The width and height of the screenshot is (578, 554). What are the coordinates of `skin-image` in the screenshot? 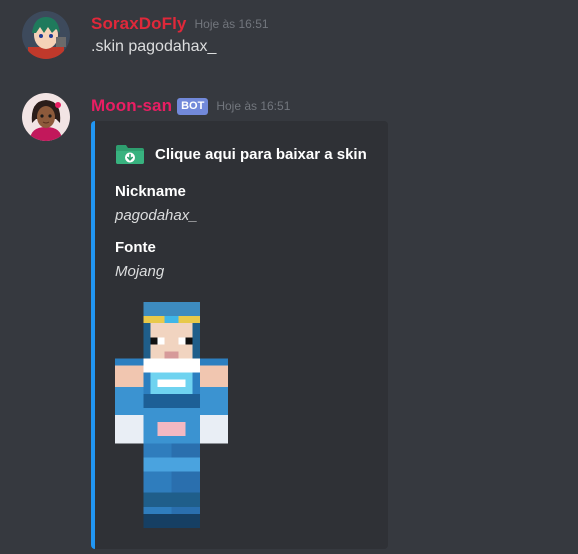 It's located at (171, 415).